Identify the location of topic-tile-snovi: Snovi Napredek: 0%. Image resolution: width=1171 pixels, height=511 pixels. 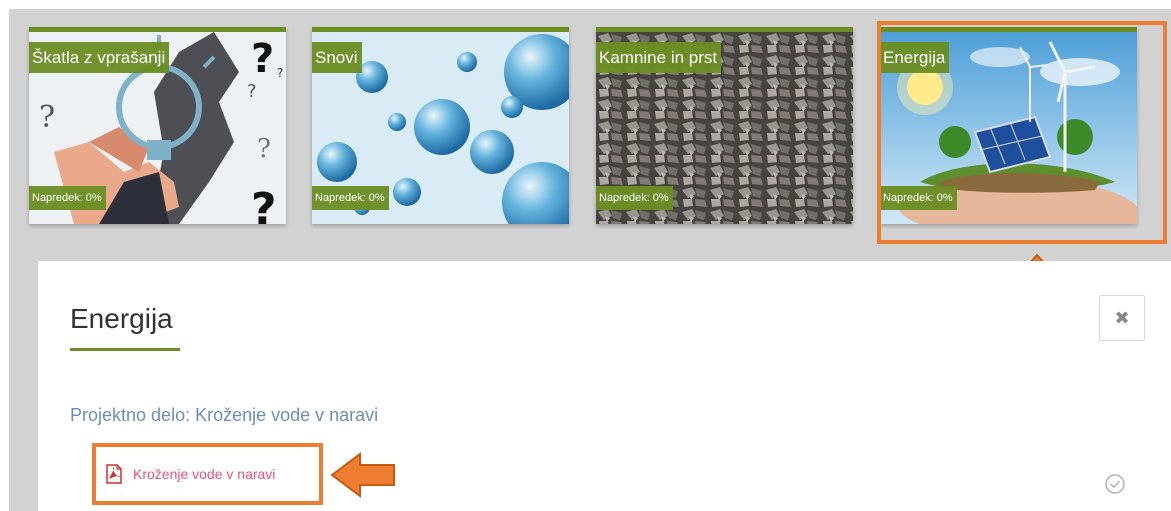
(440, 125).